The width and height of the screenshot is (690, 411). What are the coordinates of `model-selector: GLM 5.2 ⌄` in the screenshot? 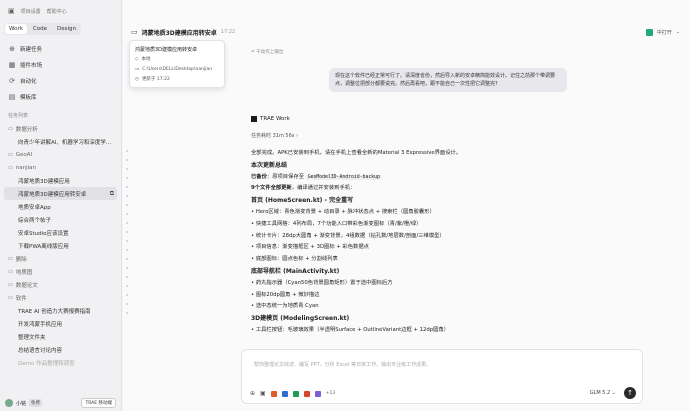 It's located at (603, 393).